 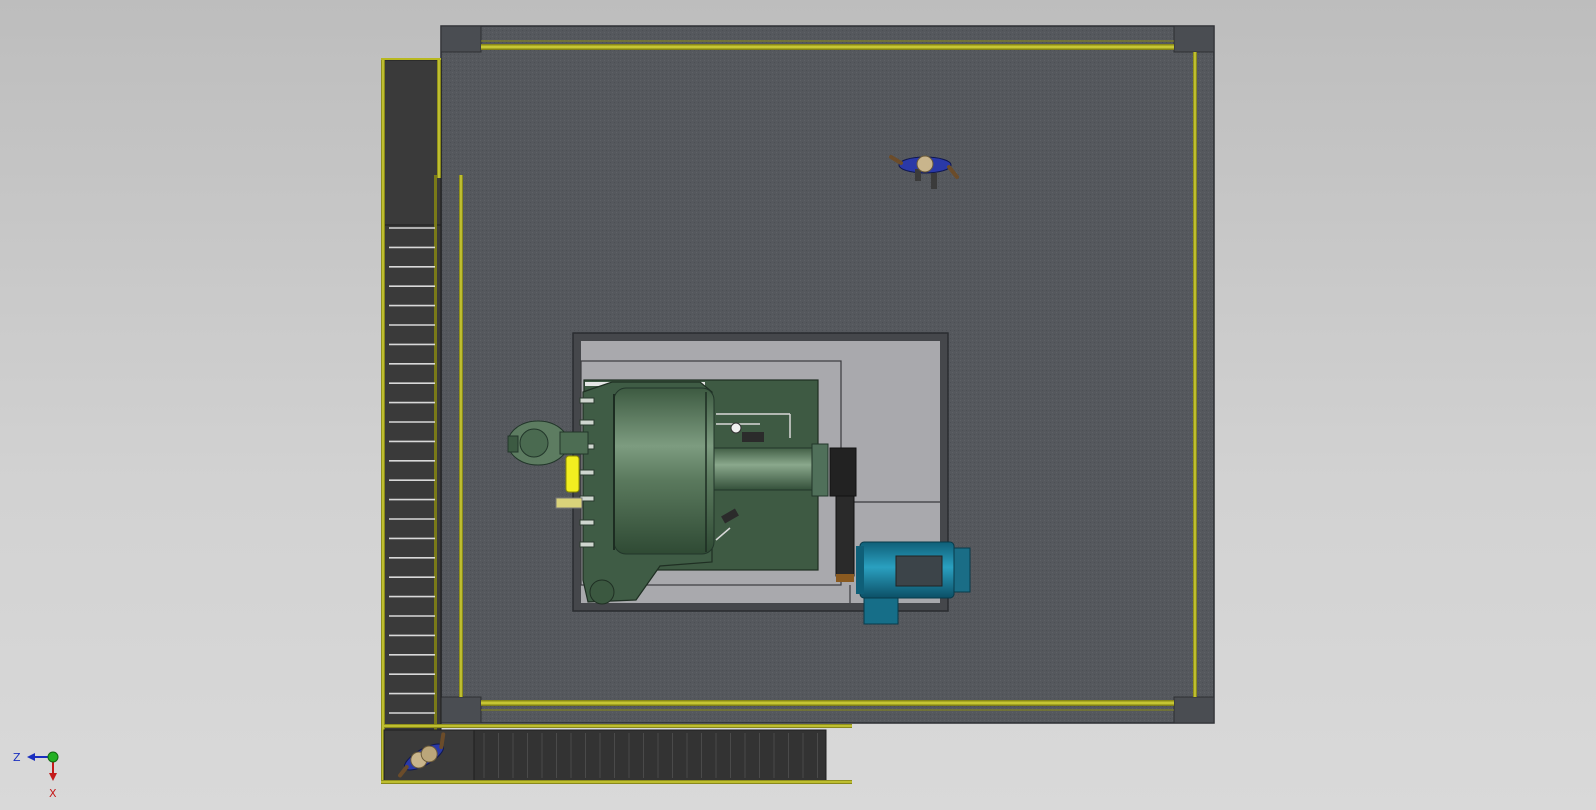 I want to click on railing-top, so click(x=827, y=47).